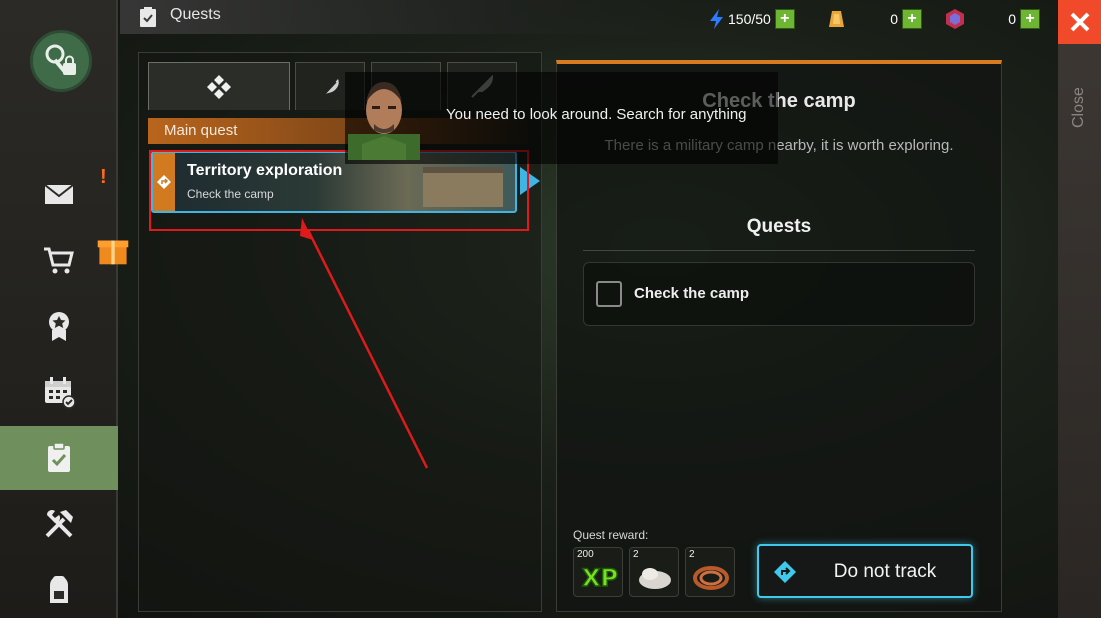 Image resolution: width=1101 pixels, height=618 pixels. I want to click on lightning-icon, so click(716, 19).